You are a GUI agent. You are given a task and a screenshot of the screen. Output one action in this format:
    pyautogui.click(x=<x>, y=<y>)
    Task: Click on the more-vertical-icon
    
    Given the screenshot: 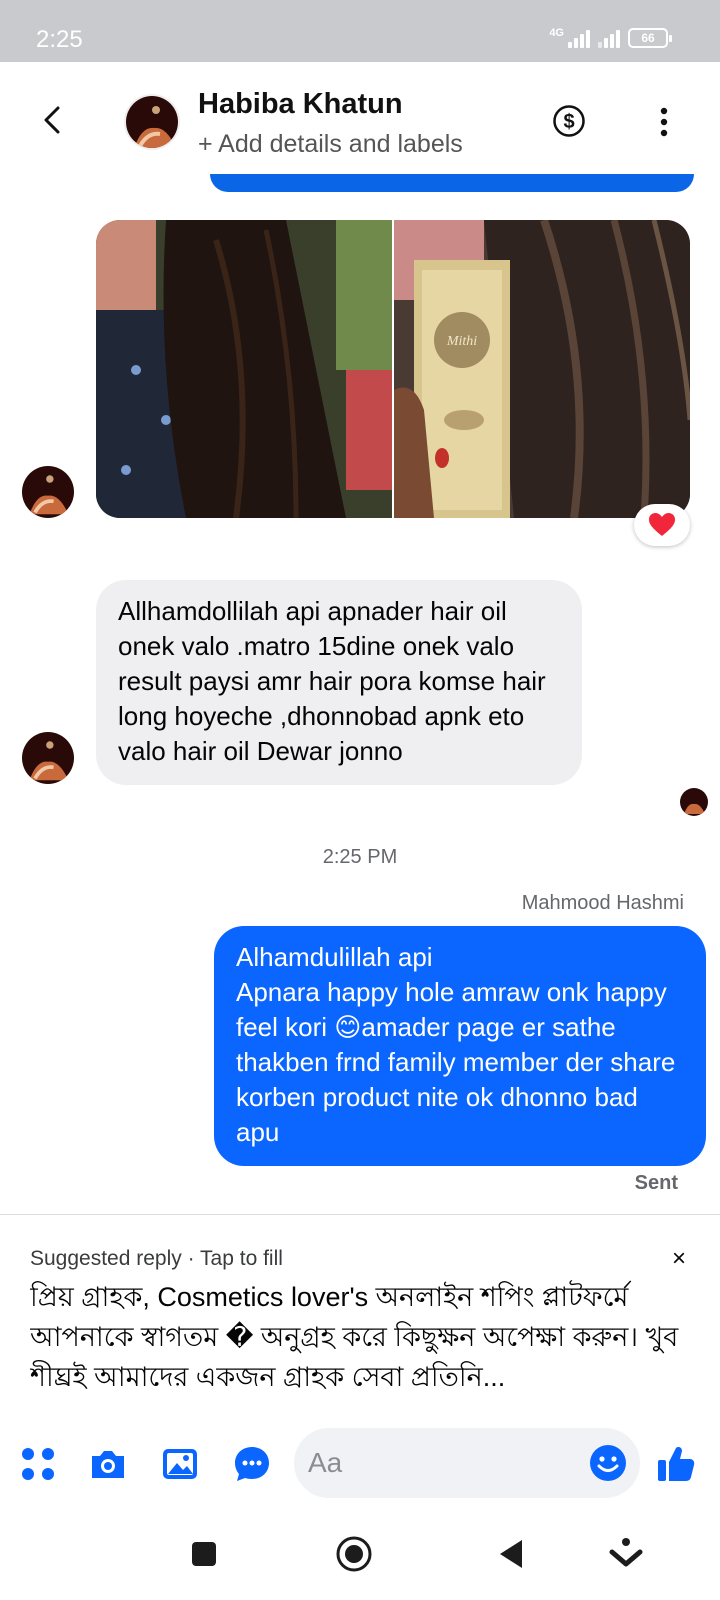 What is the action you would take?
    pyautogui.click(x=664, y=122)
    